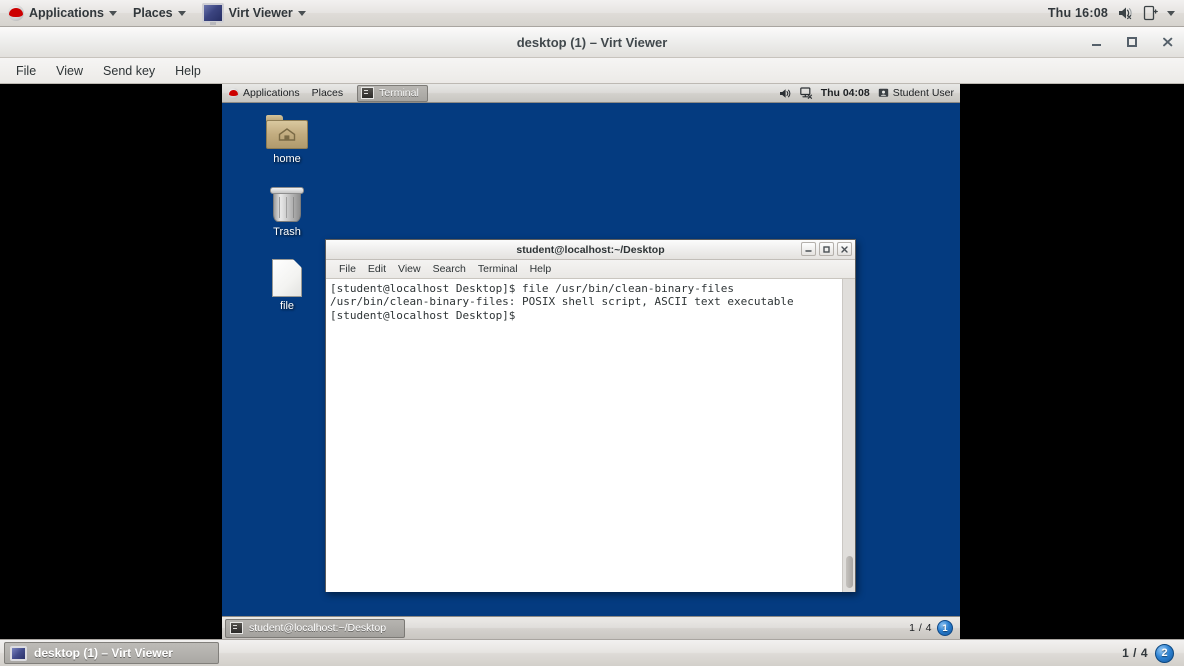  Describe the element at coordinates (590, 269) in the screenshot. I see `terminal-menubar: File Edit View Search Terminal Help` at that location.